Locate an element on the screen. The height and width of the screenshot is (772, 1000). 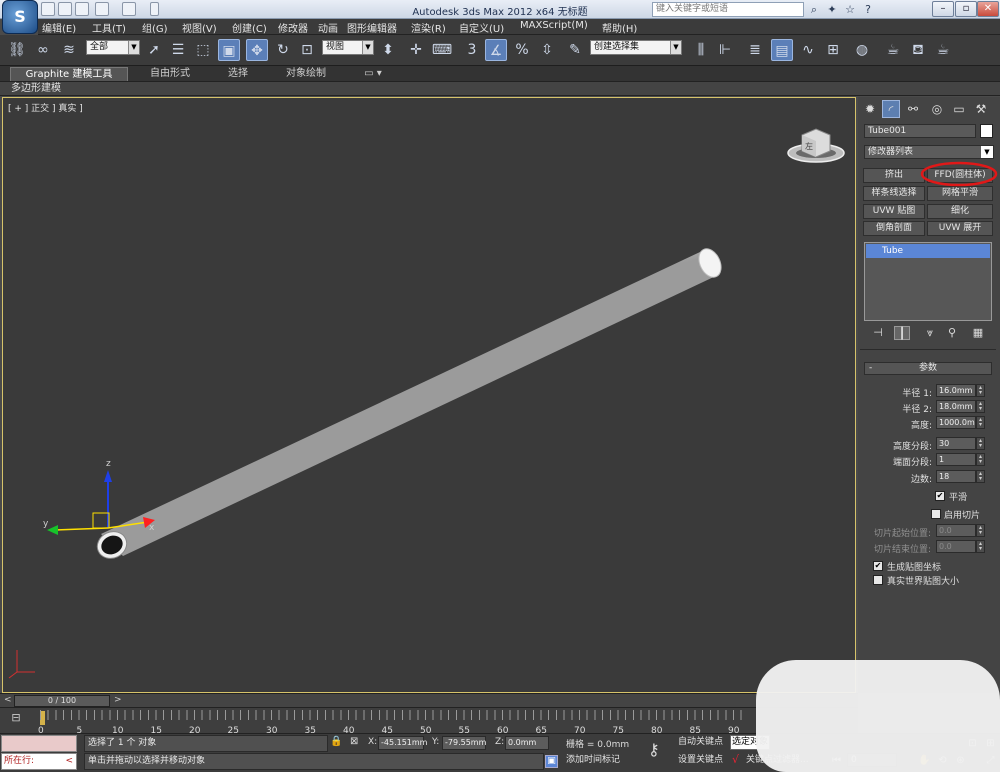
link-icon: ⛓ is located at coordinates (17, 50).